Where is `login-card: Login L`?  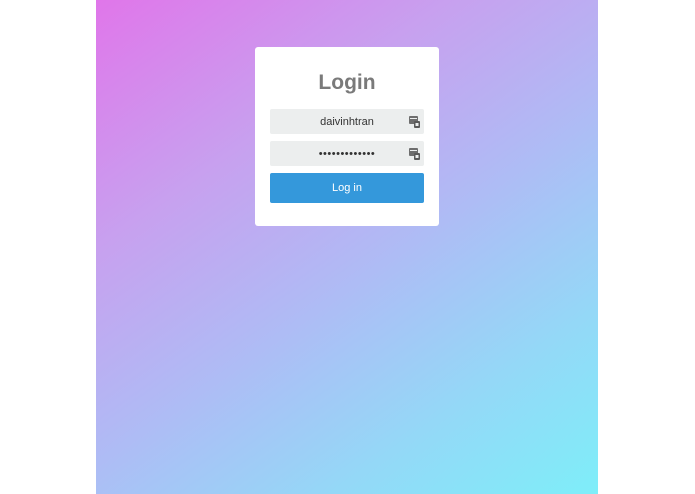 login-card: Login L is located at coordinates (347, 136).